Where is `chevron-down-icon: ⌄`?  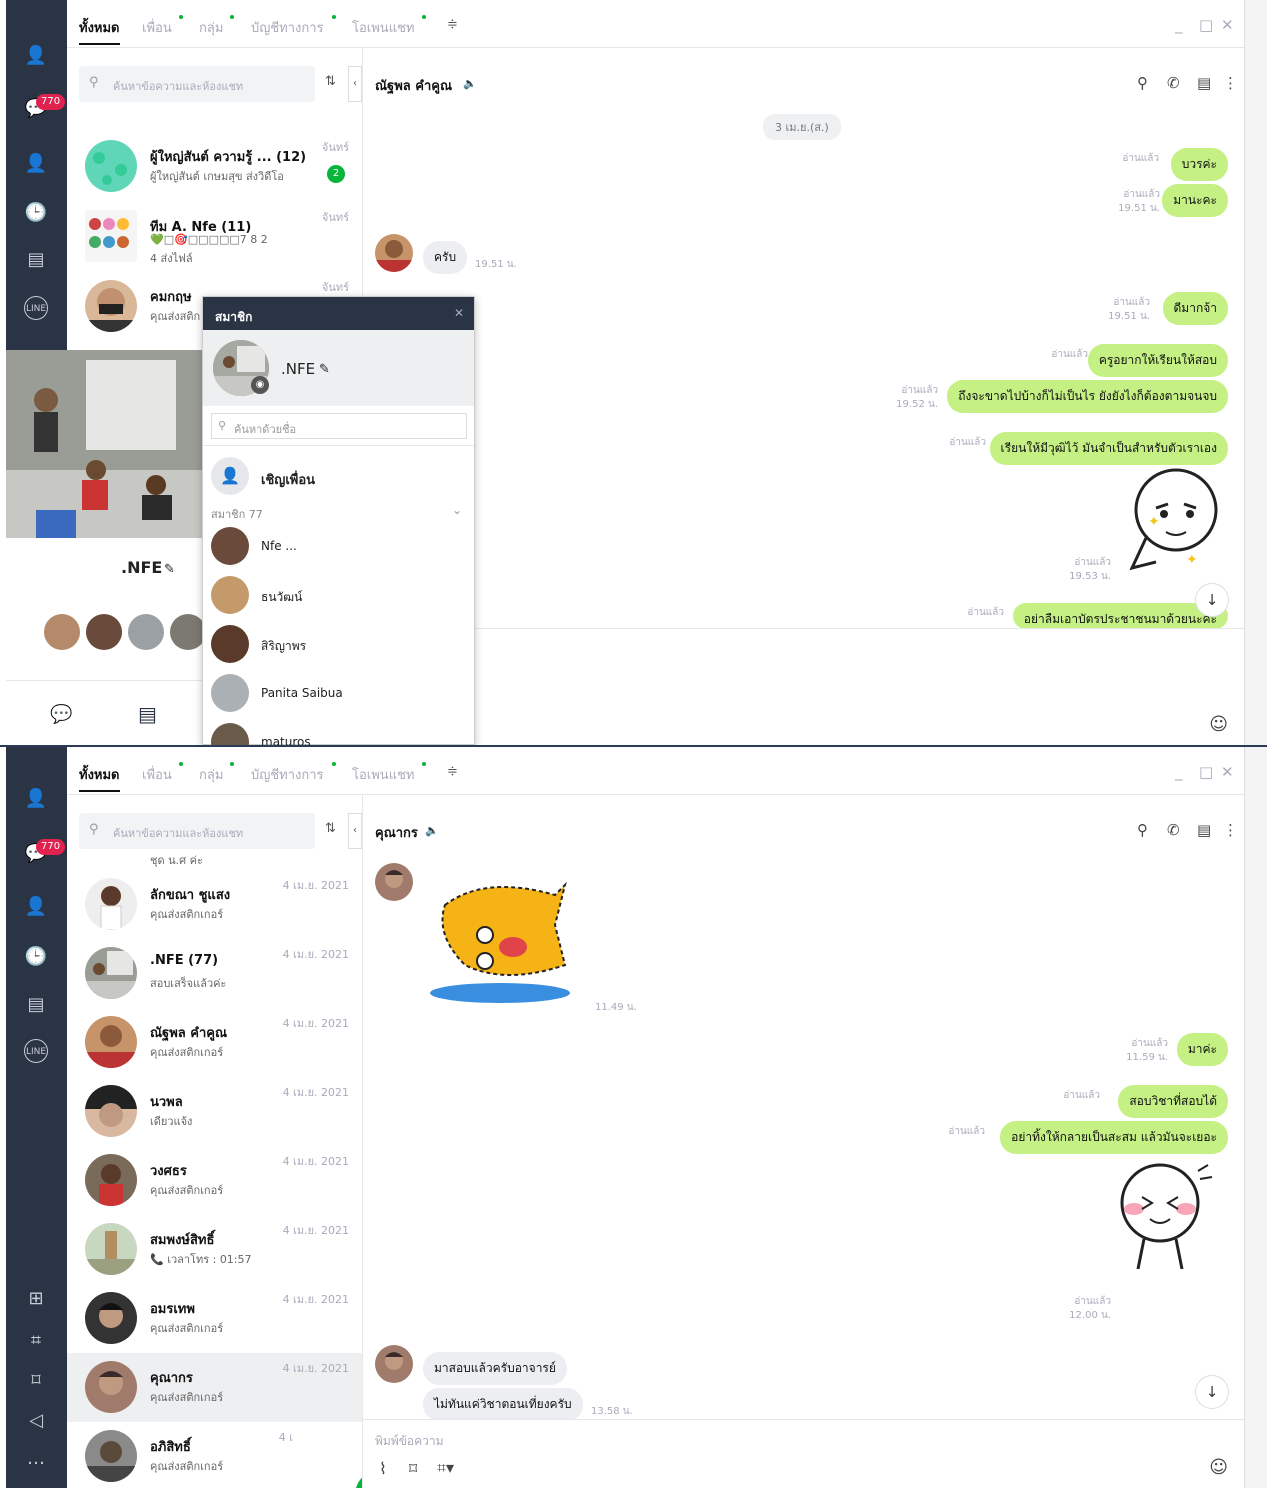 chevron-down-icon: ⌄ is located at coordinates (457, 510).